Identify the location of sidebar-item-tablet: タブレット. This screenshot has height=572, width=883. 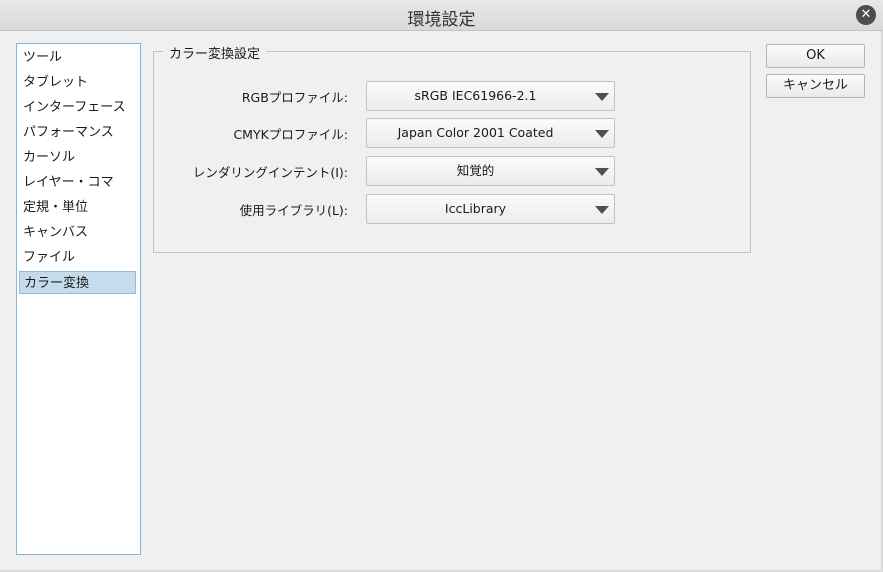
(77, 82).